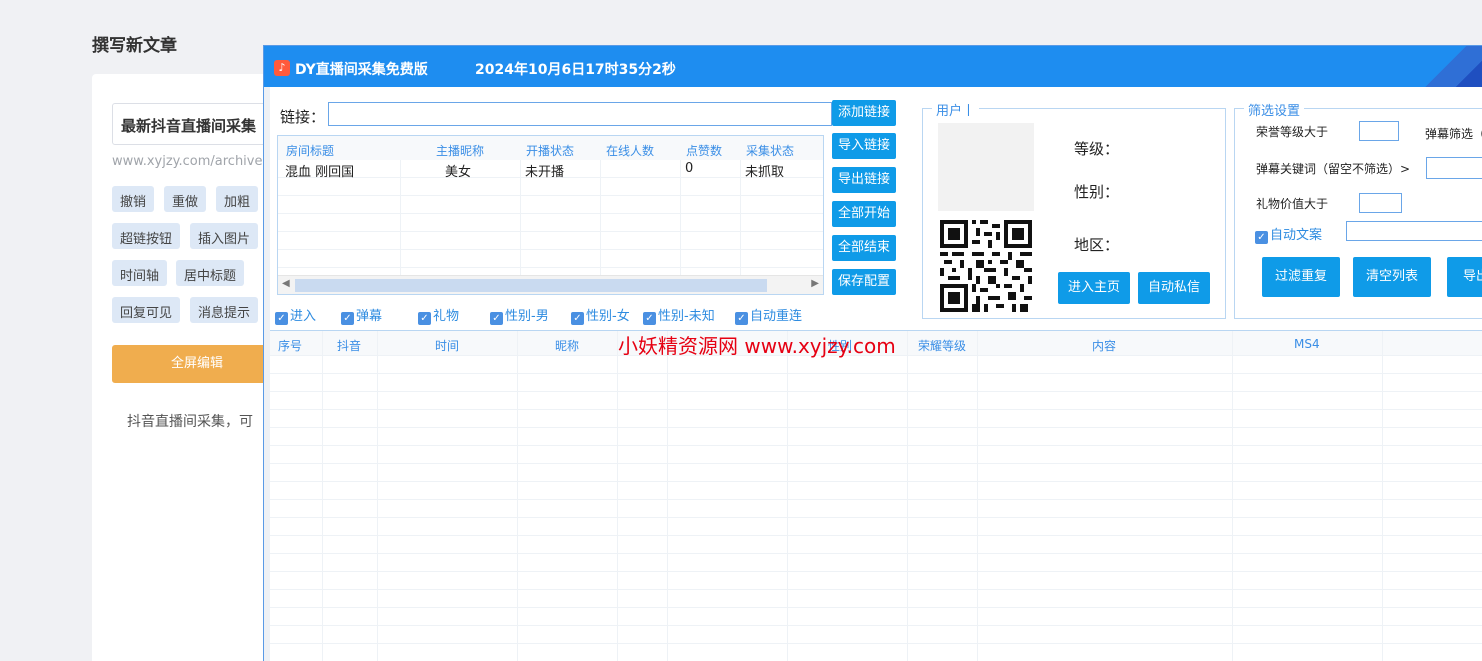 This screenshot has width=1482, height=661. Describe the element at coordinates (689, 168) in the screenshot. I see `cell-likes: 0` at that location.